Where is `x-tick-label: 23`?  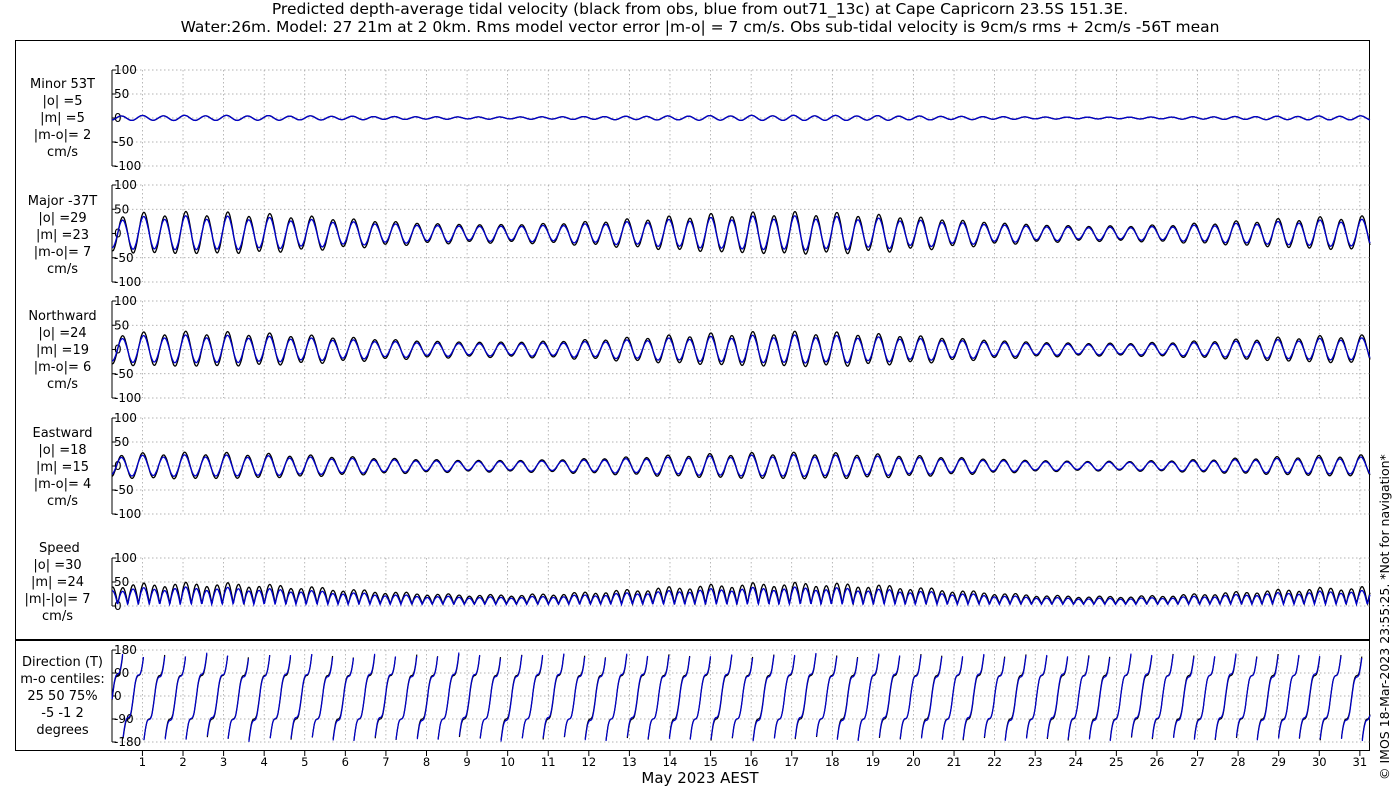
x-tick-label: 23 is located at coordinates (1035, 762).